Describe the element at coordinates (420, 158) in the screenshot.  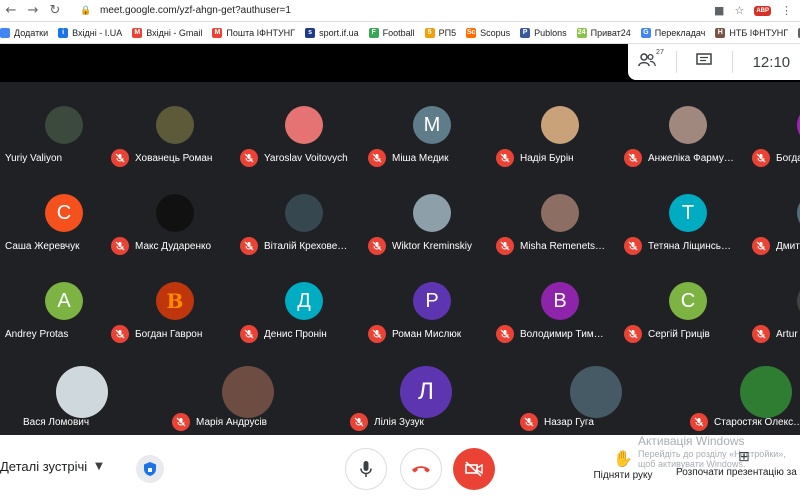
I see `participant-name: Міша Медик` at that location.